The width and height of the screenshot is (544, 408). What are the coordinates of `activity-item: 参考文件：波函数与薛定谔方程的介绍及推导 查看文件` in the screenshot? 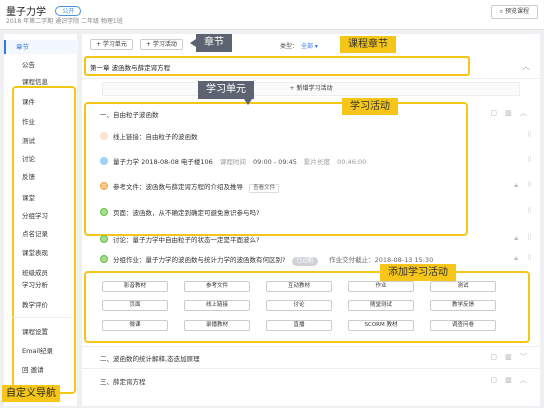 It's located at (190, 187).